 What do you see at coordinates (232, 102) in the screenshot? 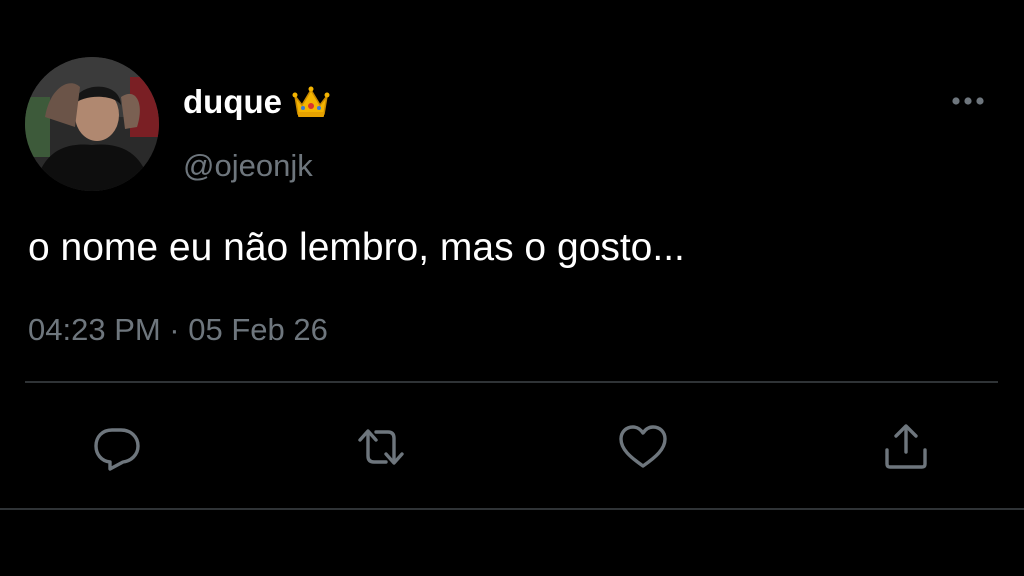
I see `display-name: duque` at bounding box center [232, 102].